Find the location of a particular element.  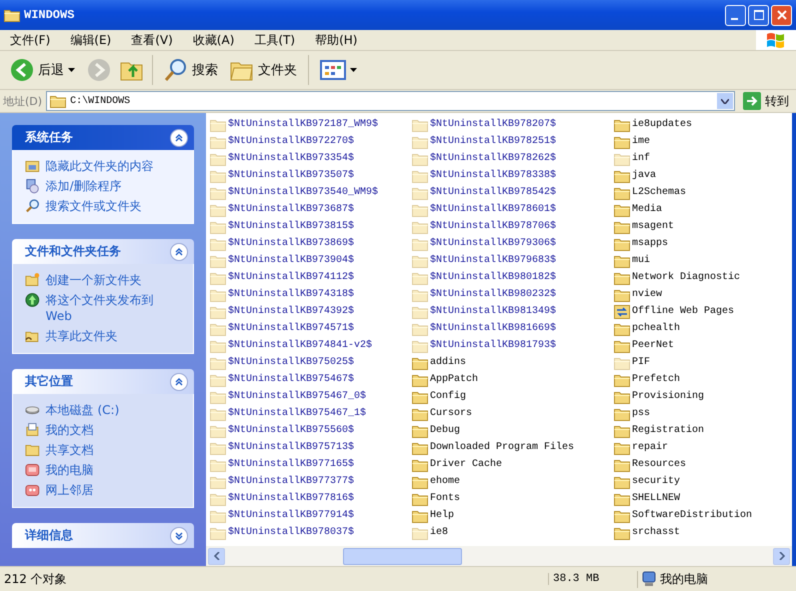

task-link: 我的电脑 is located at coordinates (114, 470).